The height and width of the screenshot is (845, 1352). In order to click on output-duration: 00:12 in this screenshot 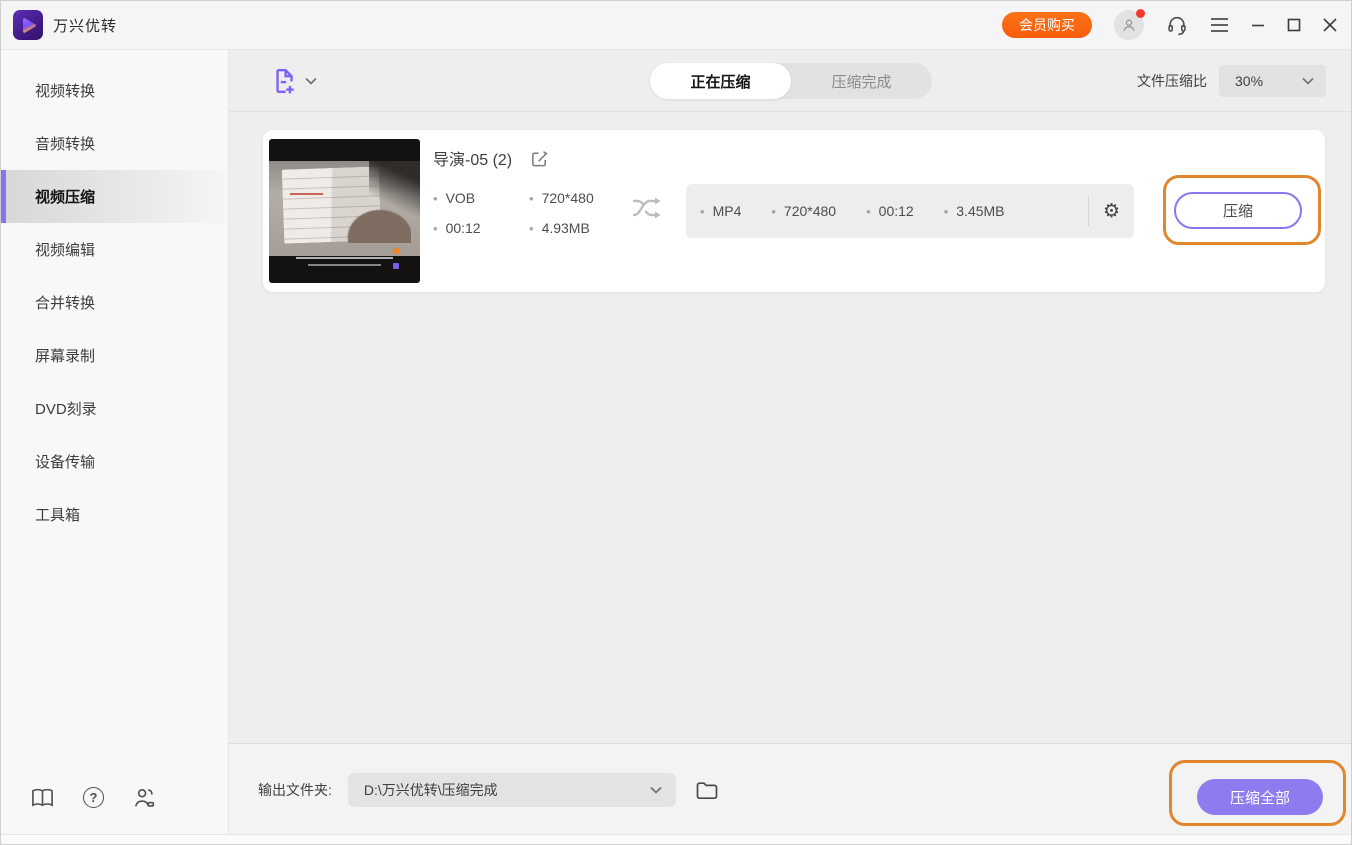, I will do `click(896, 211)`.